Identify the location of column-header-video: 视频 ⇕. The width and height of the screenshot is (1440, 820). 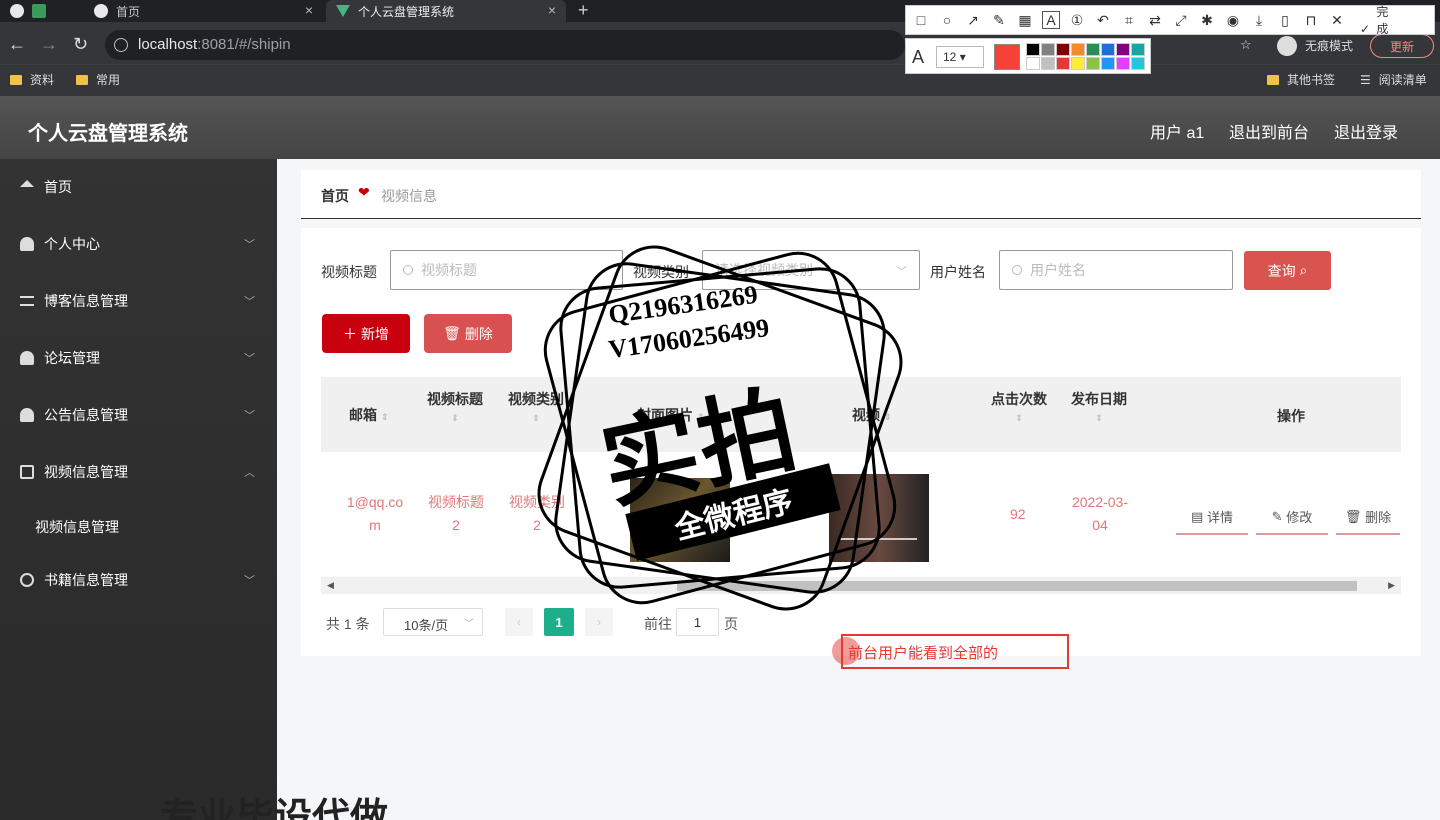
(872, 415).